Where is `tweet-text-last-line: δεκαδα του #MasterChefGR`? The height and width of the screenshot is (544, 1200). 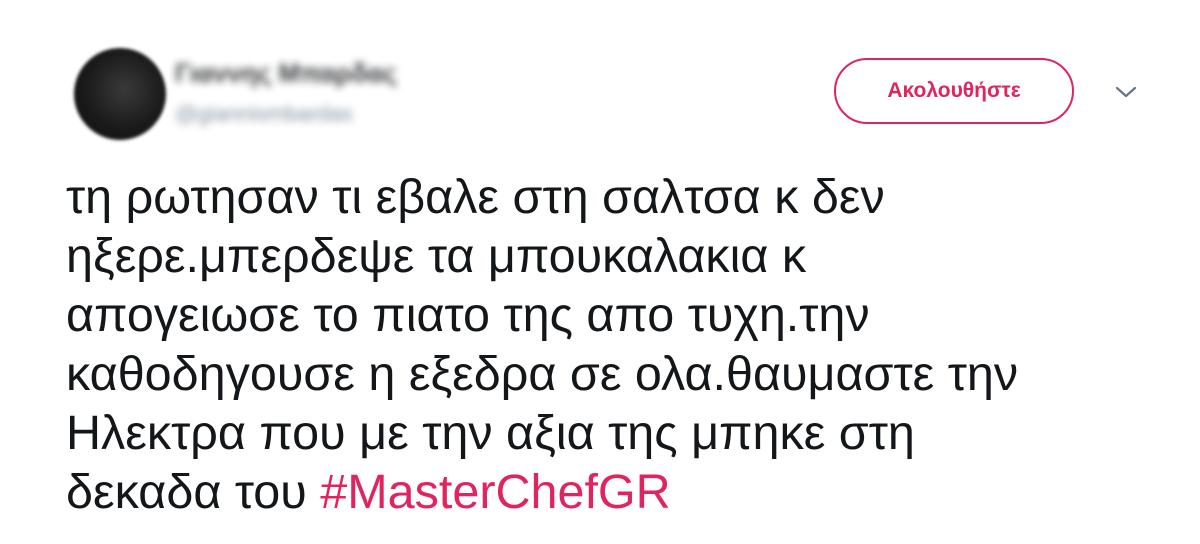
tweet-text-last-line: δεκαδα του #MasterChefGR is located at coordinates (621, 492).